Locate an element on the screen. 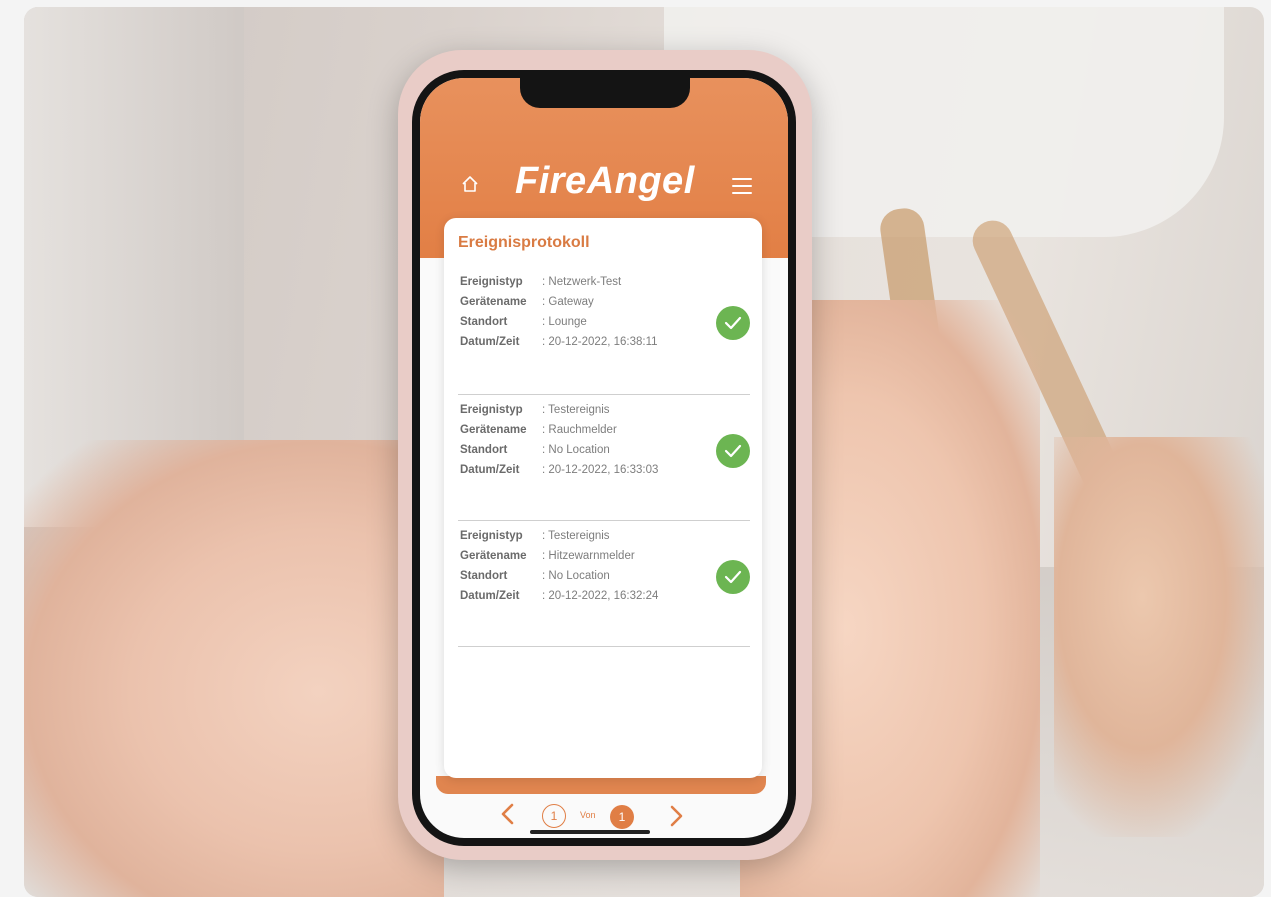 The height and width of the screenshot is (897, 1271). phone-notch is located at coordinates (605, 93).